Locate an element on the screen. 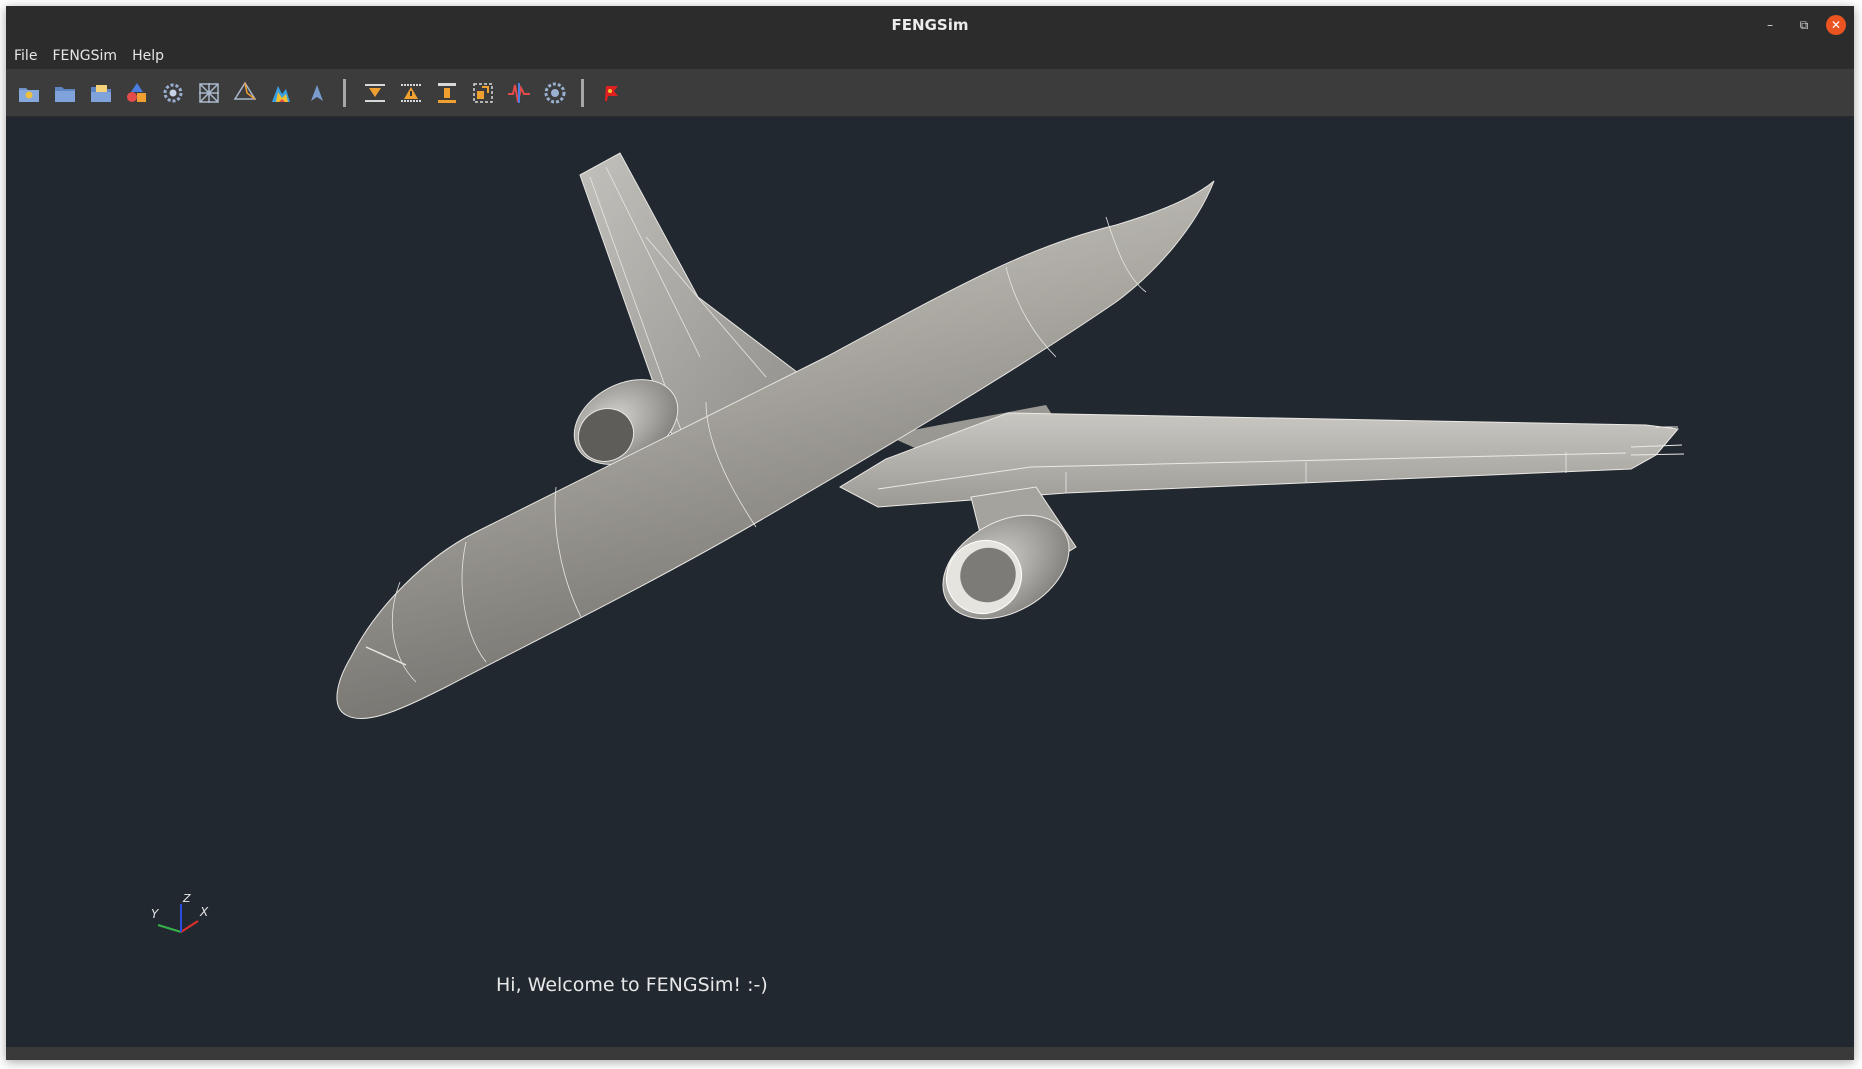 The height and width of the screenshot is (1069, 1862). waveform-icon is located at coordinates (519, 93).